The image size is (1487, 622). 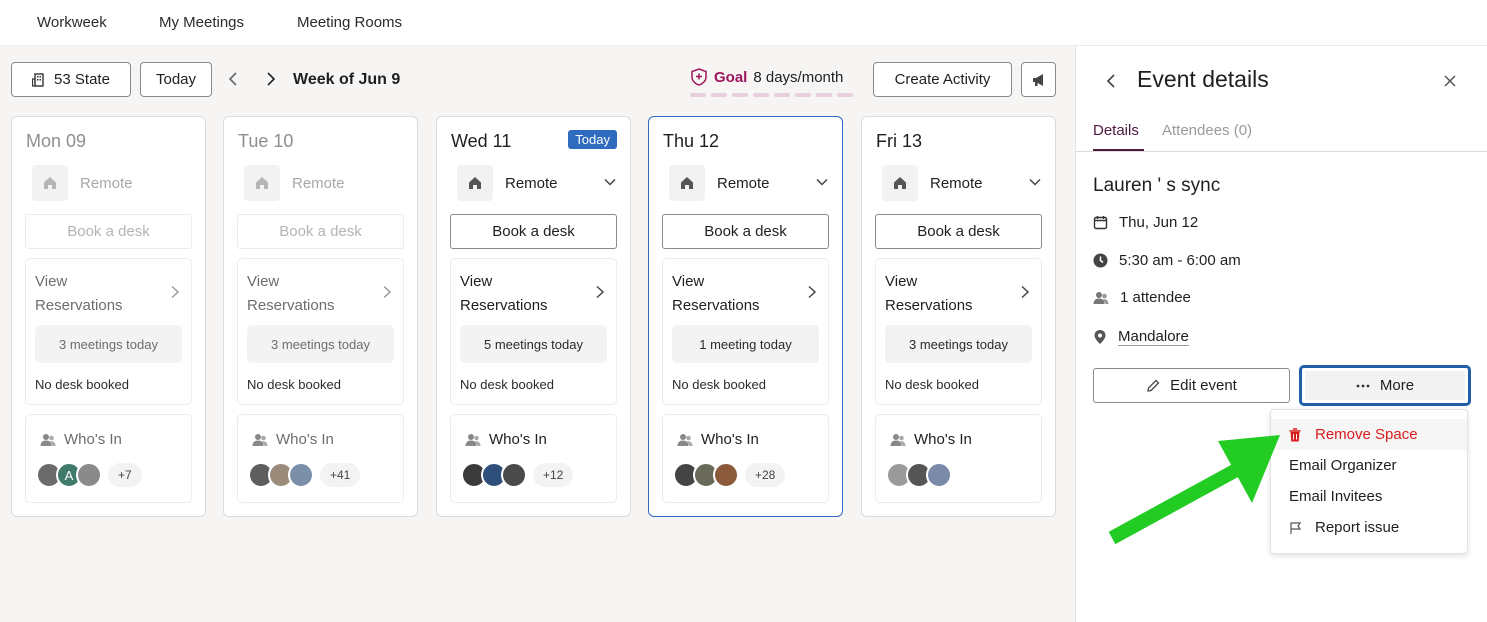 What do you see at coordinates (765, 475) in the screenshot?
I see `more-people-count: +28` at bounding box center [765, 475].